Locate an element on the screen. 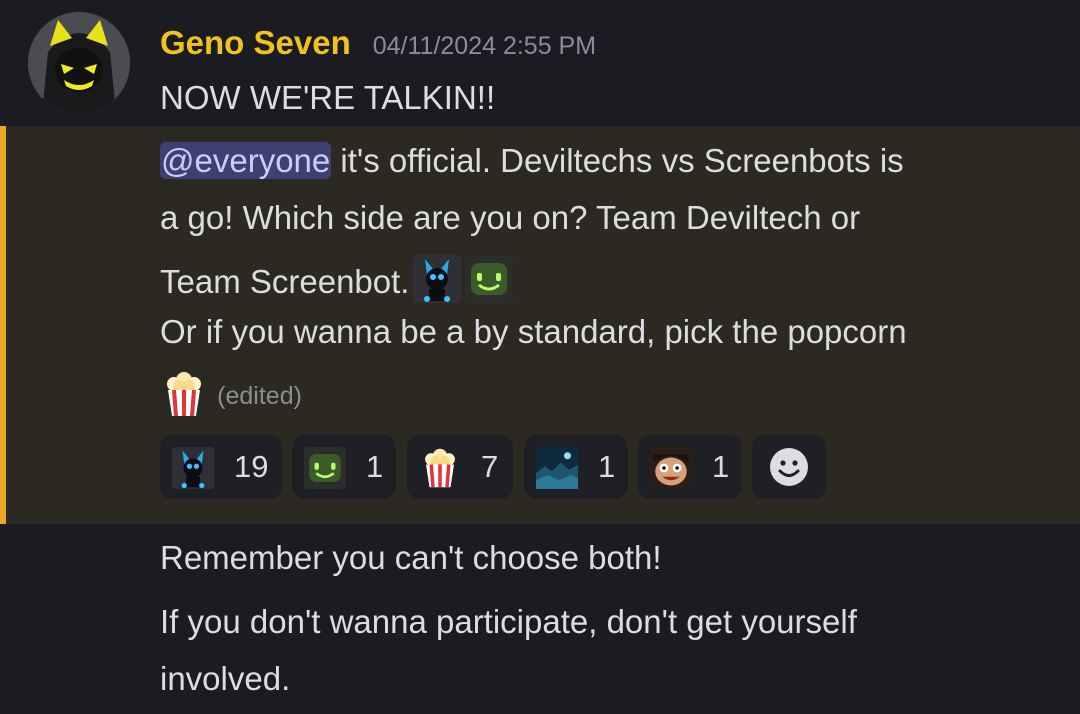 Image resolution: width=1080 pixels, height=714 pixels. reaction-face: 1 is located at coordinates (690, 467).